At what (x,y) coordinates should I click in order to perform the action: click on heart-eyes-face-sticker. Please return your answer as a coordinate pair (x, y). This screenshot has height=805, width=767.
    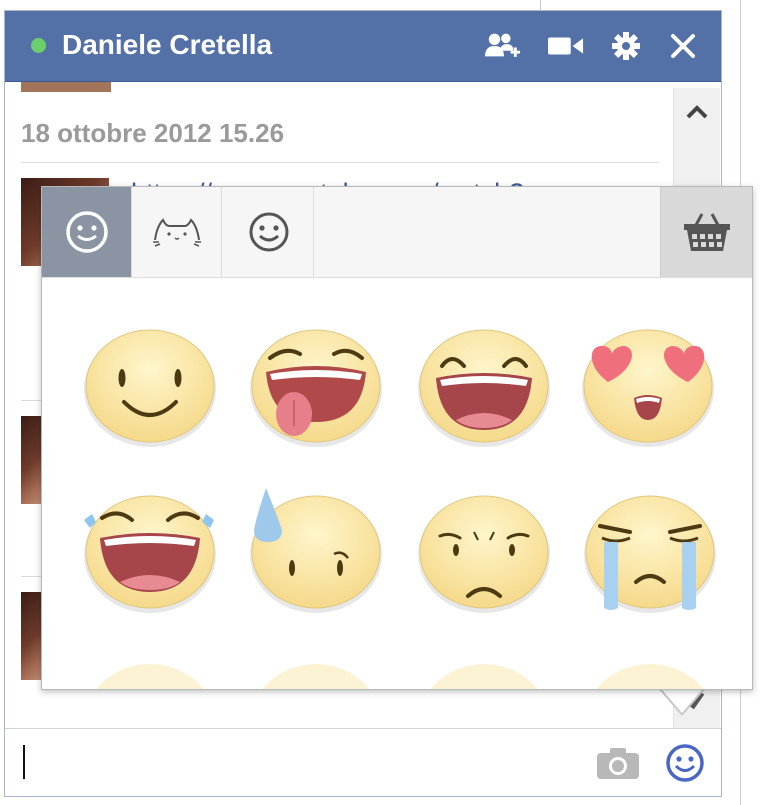
    Looking at the image, I should click on (648, 387).